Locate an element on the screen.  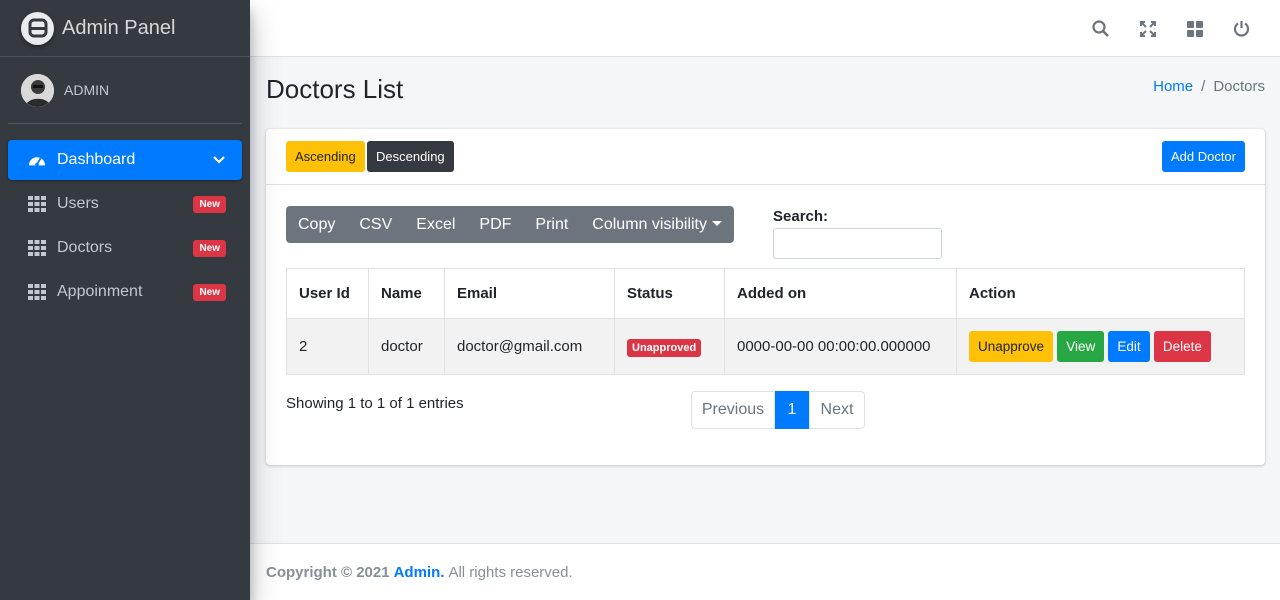
column-visibility-label: Column visibility is located at coordinates (649, 224).